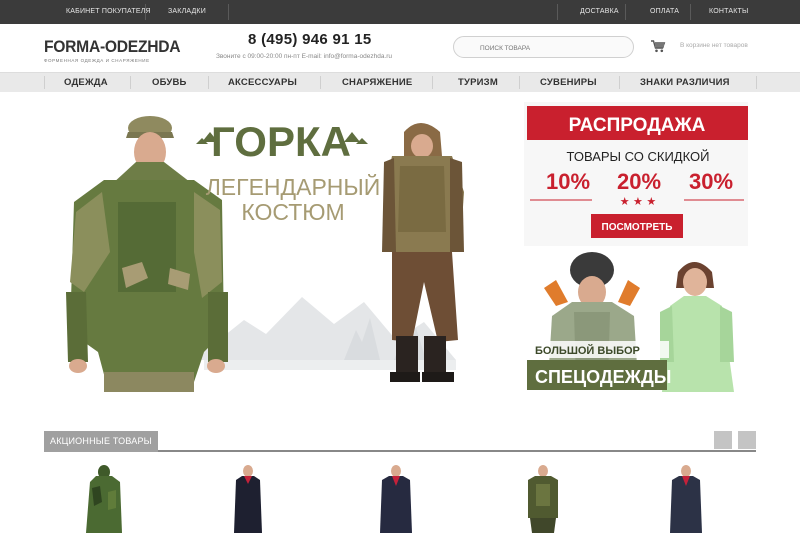 The width and height of the screenshot is (800, 533). Describe the element at coordinates (587, 350) in the screenshot. I see `workwear-line1: БОЛЬШОЙ ВЫБОР` at that location.